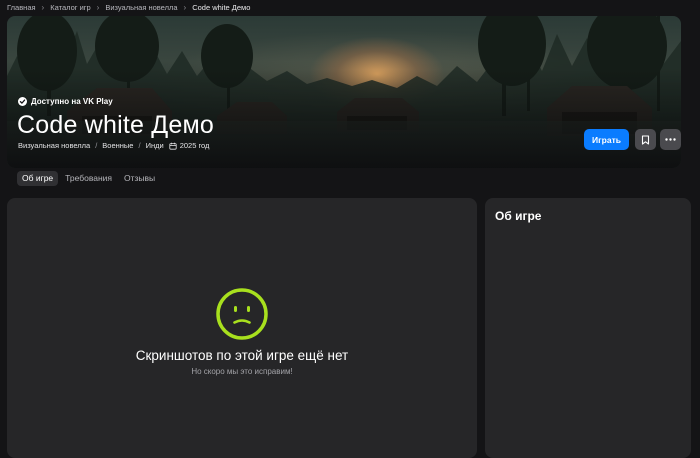 The width and height of the screenshot is (700, 458). I want to click on game-tabs: Об игре Требования Отзывы, so click(88, 178).